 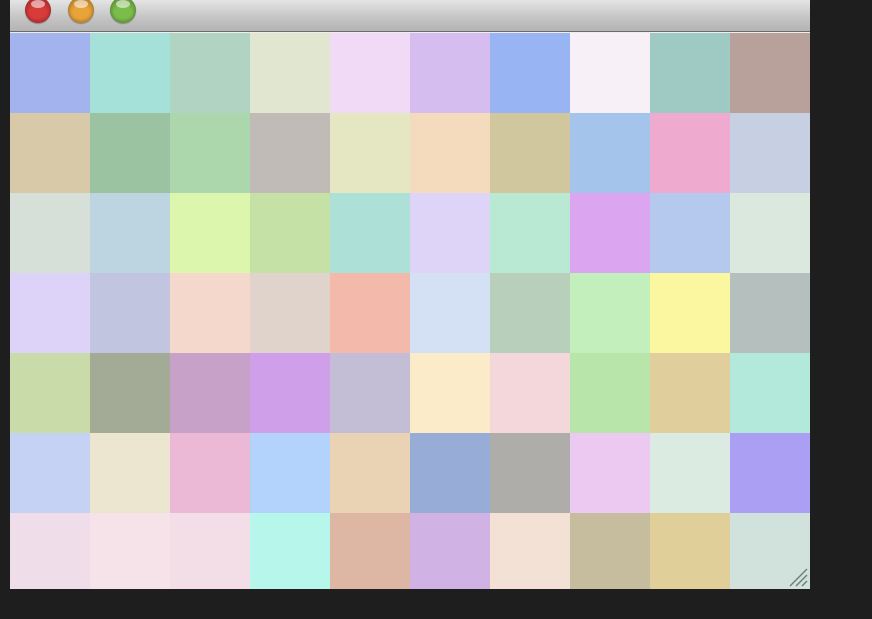 I want to click on minimize-button, so click(x=81, y=11).